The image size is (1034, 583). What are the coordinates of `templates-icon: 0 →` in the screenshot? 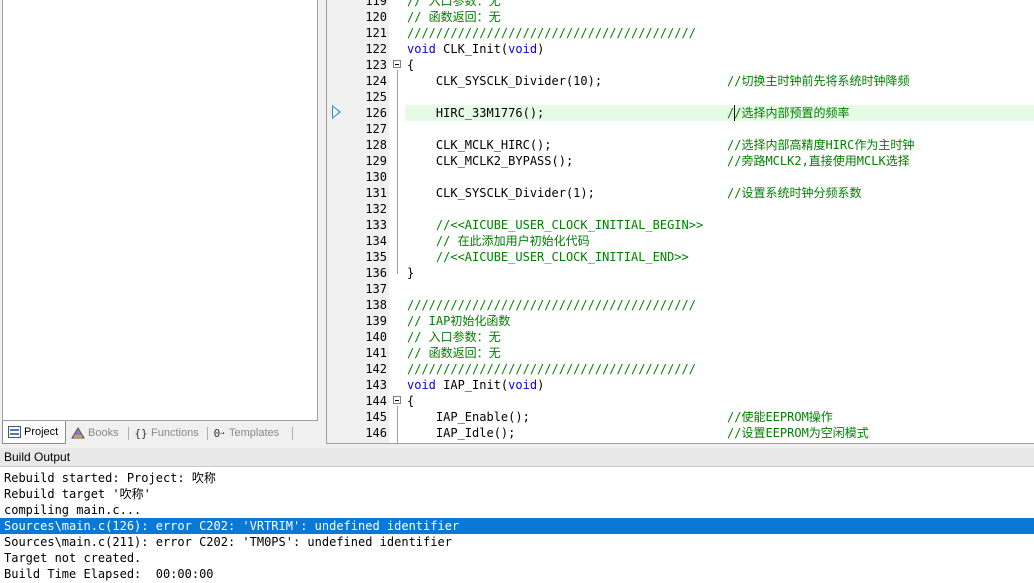 It's located at (219, 433).